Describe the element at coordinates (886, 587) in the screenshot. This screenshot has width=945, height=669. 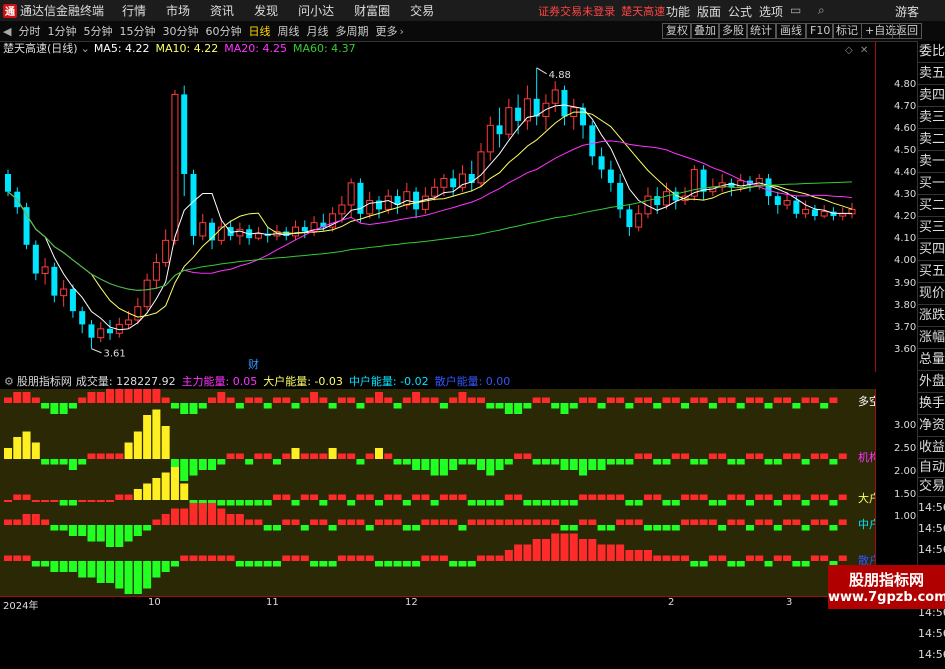
I see `watermark-badge: 股朋指标网 www.7gpzb.com` at that location.